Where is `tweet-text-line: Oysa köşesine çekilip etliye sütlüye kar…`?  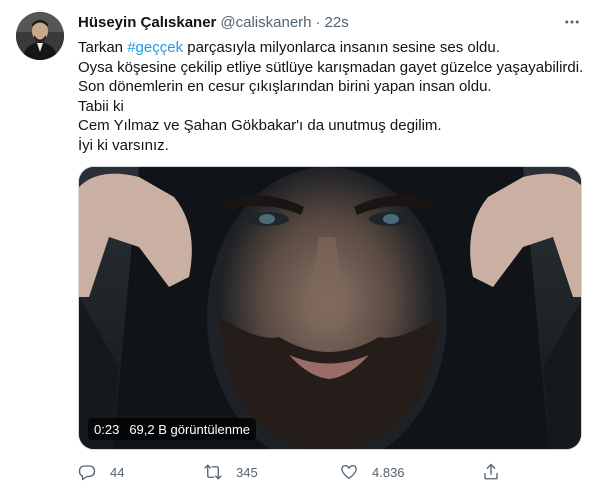
tweet-text-line: Oysa köşesine çekilip etliye sütlüye kar… is located at coordinates (331, 67).